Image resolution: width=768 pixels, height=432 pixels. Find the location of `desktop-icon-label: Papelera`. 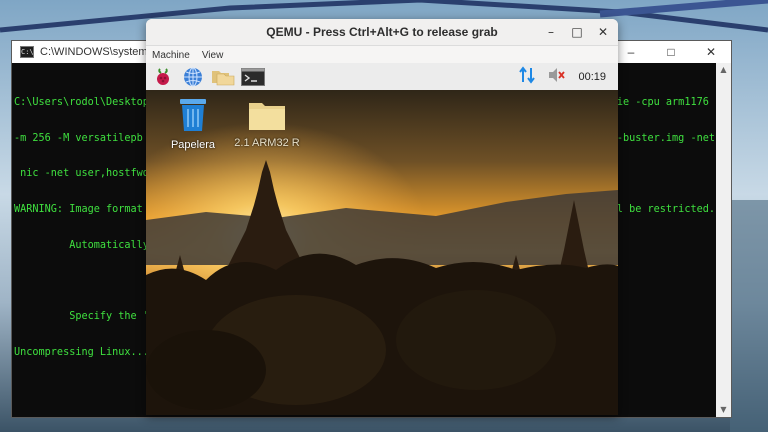

desktop-icon-label: Papelera is located at coordinates (193, 145).